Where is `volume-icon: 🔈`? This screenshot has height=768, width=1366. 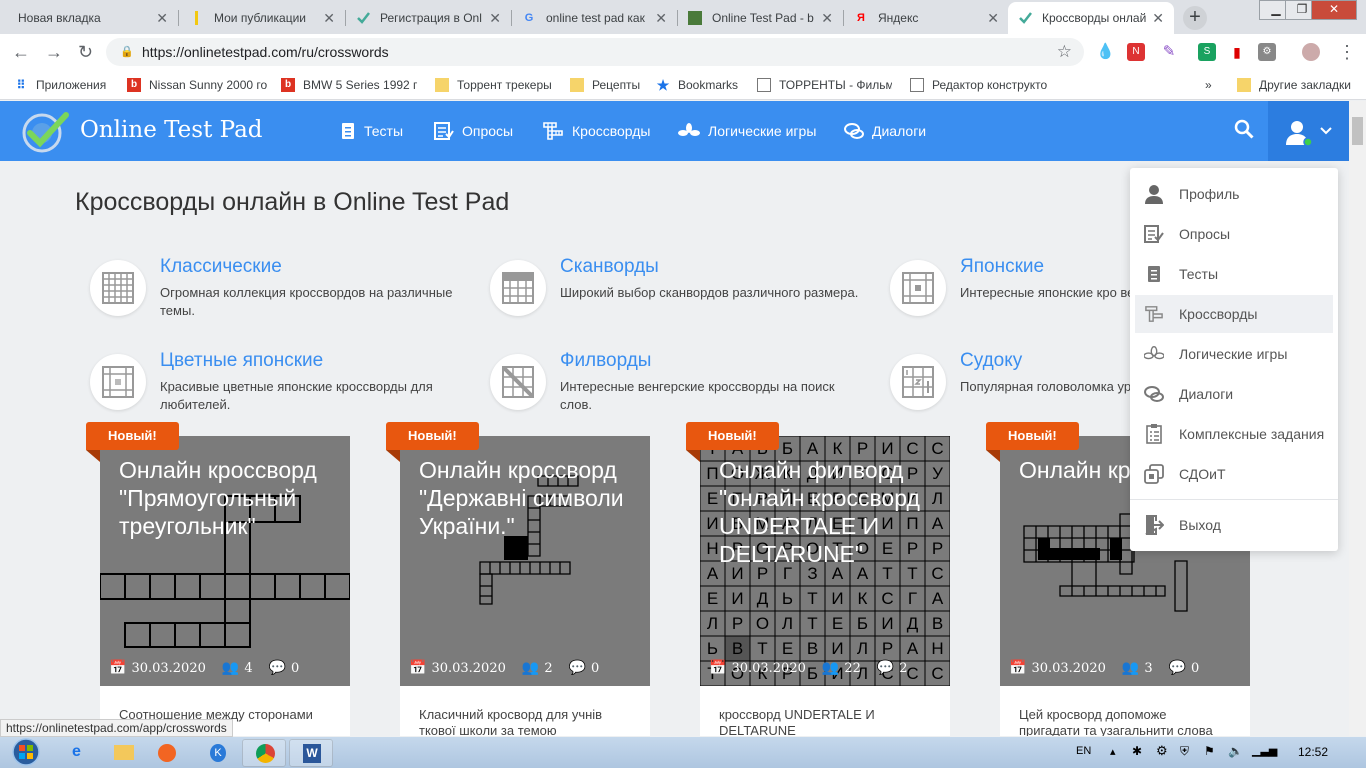
volume-icon: 🔈 is located at coordinates (1235, 751).